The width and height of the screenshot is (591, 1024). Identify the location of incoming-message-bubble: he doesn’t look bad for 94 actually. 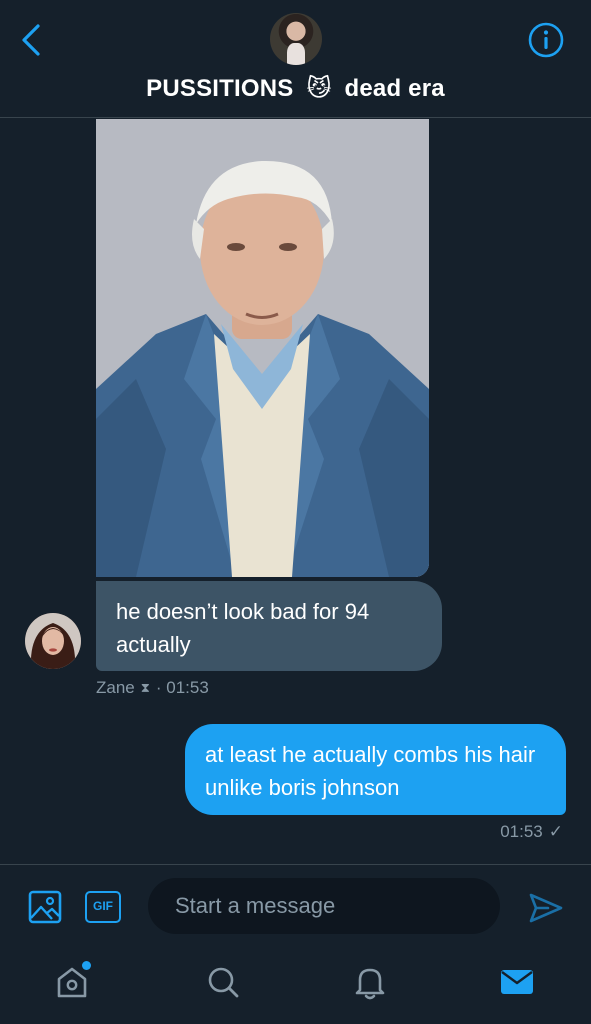
(269, 626).